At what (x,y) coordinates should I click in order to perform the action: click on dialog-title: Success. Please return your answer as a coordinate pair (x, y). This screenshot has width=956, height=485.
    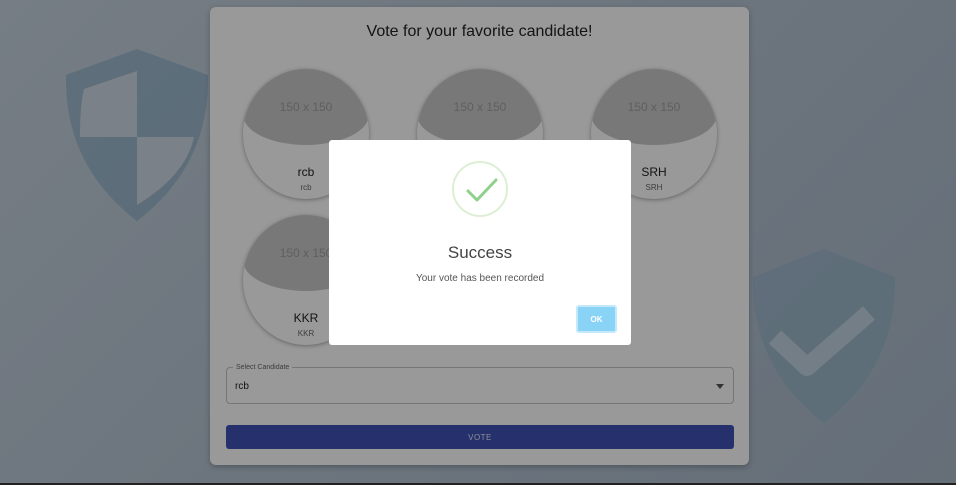
    Looking at the image, I should click on (480, 252).